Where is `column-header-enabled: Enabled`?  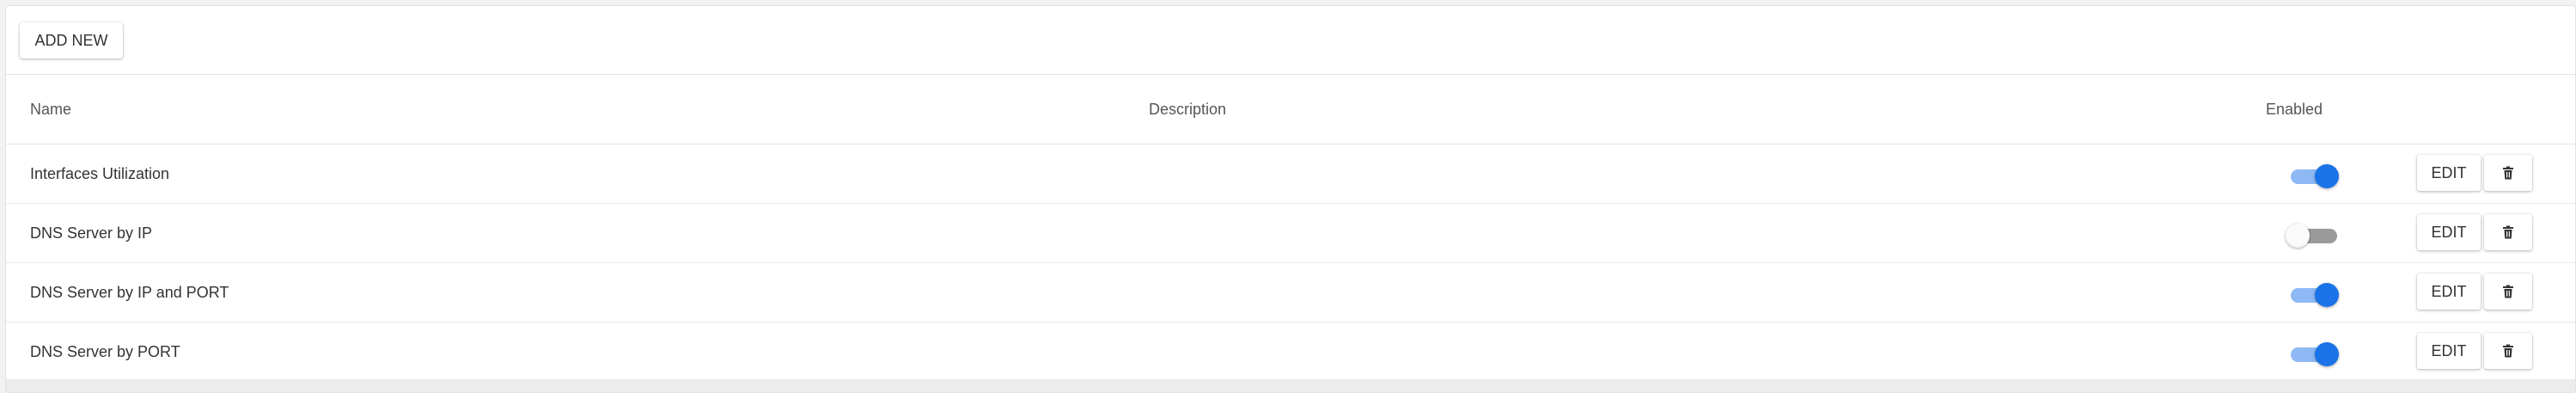 column-header-enabled: Enabled is located at coordinates (2294, 109).